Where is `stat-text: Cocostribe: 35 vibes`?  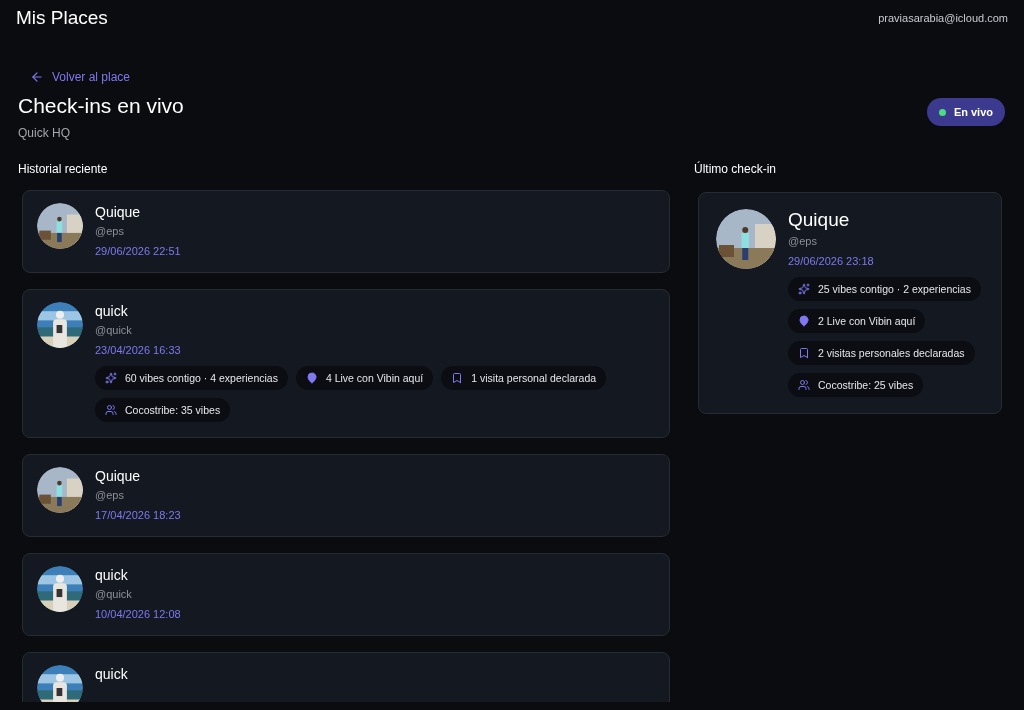
stat-text: Cocostribe: 35 vibes is located at coordinates (173, 409).